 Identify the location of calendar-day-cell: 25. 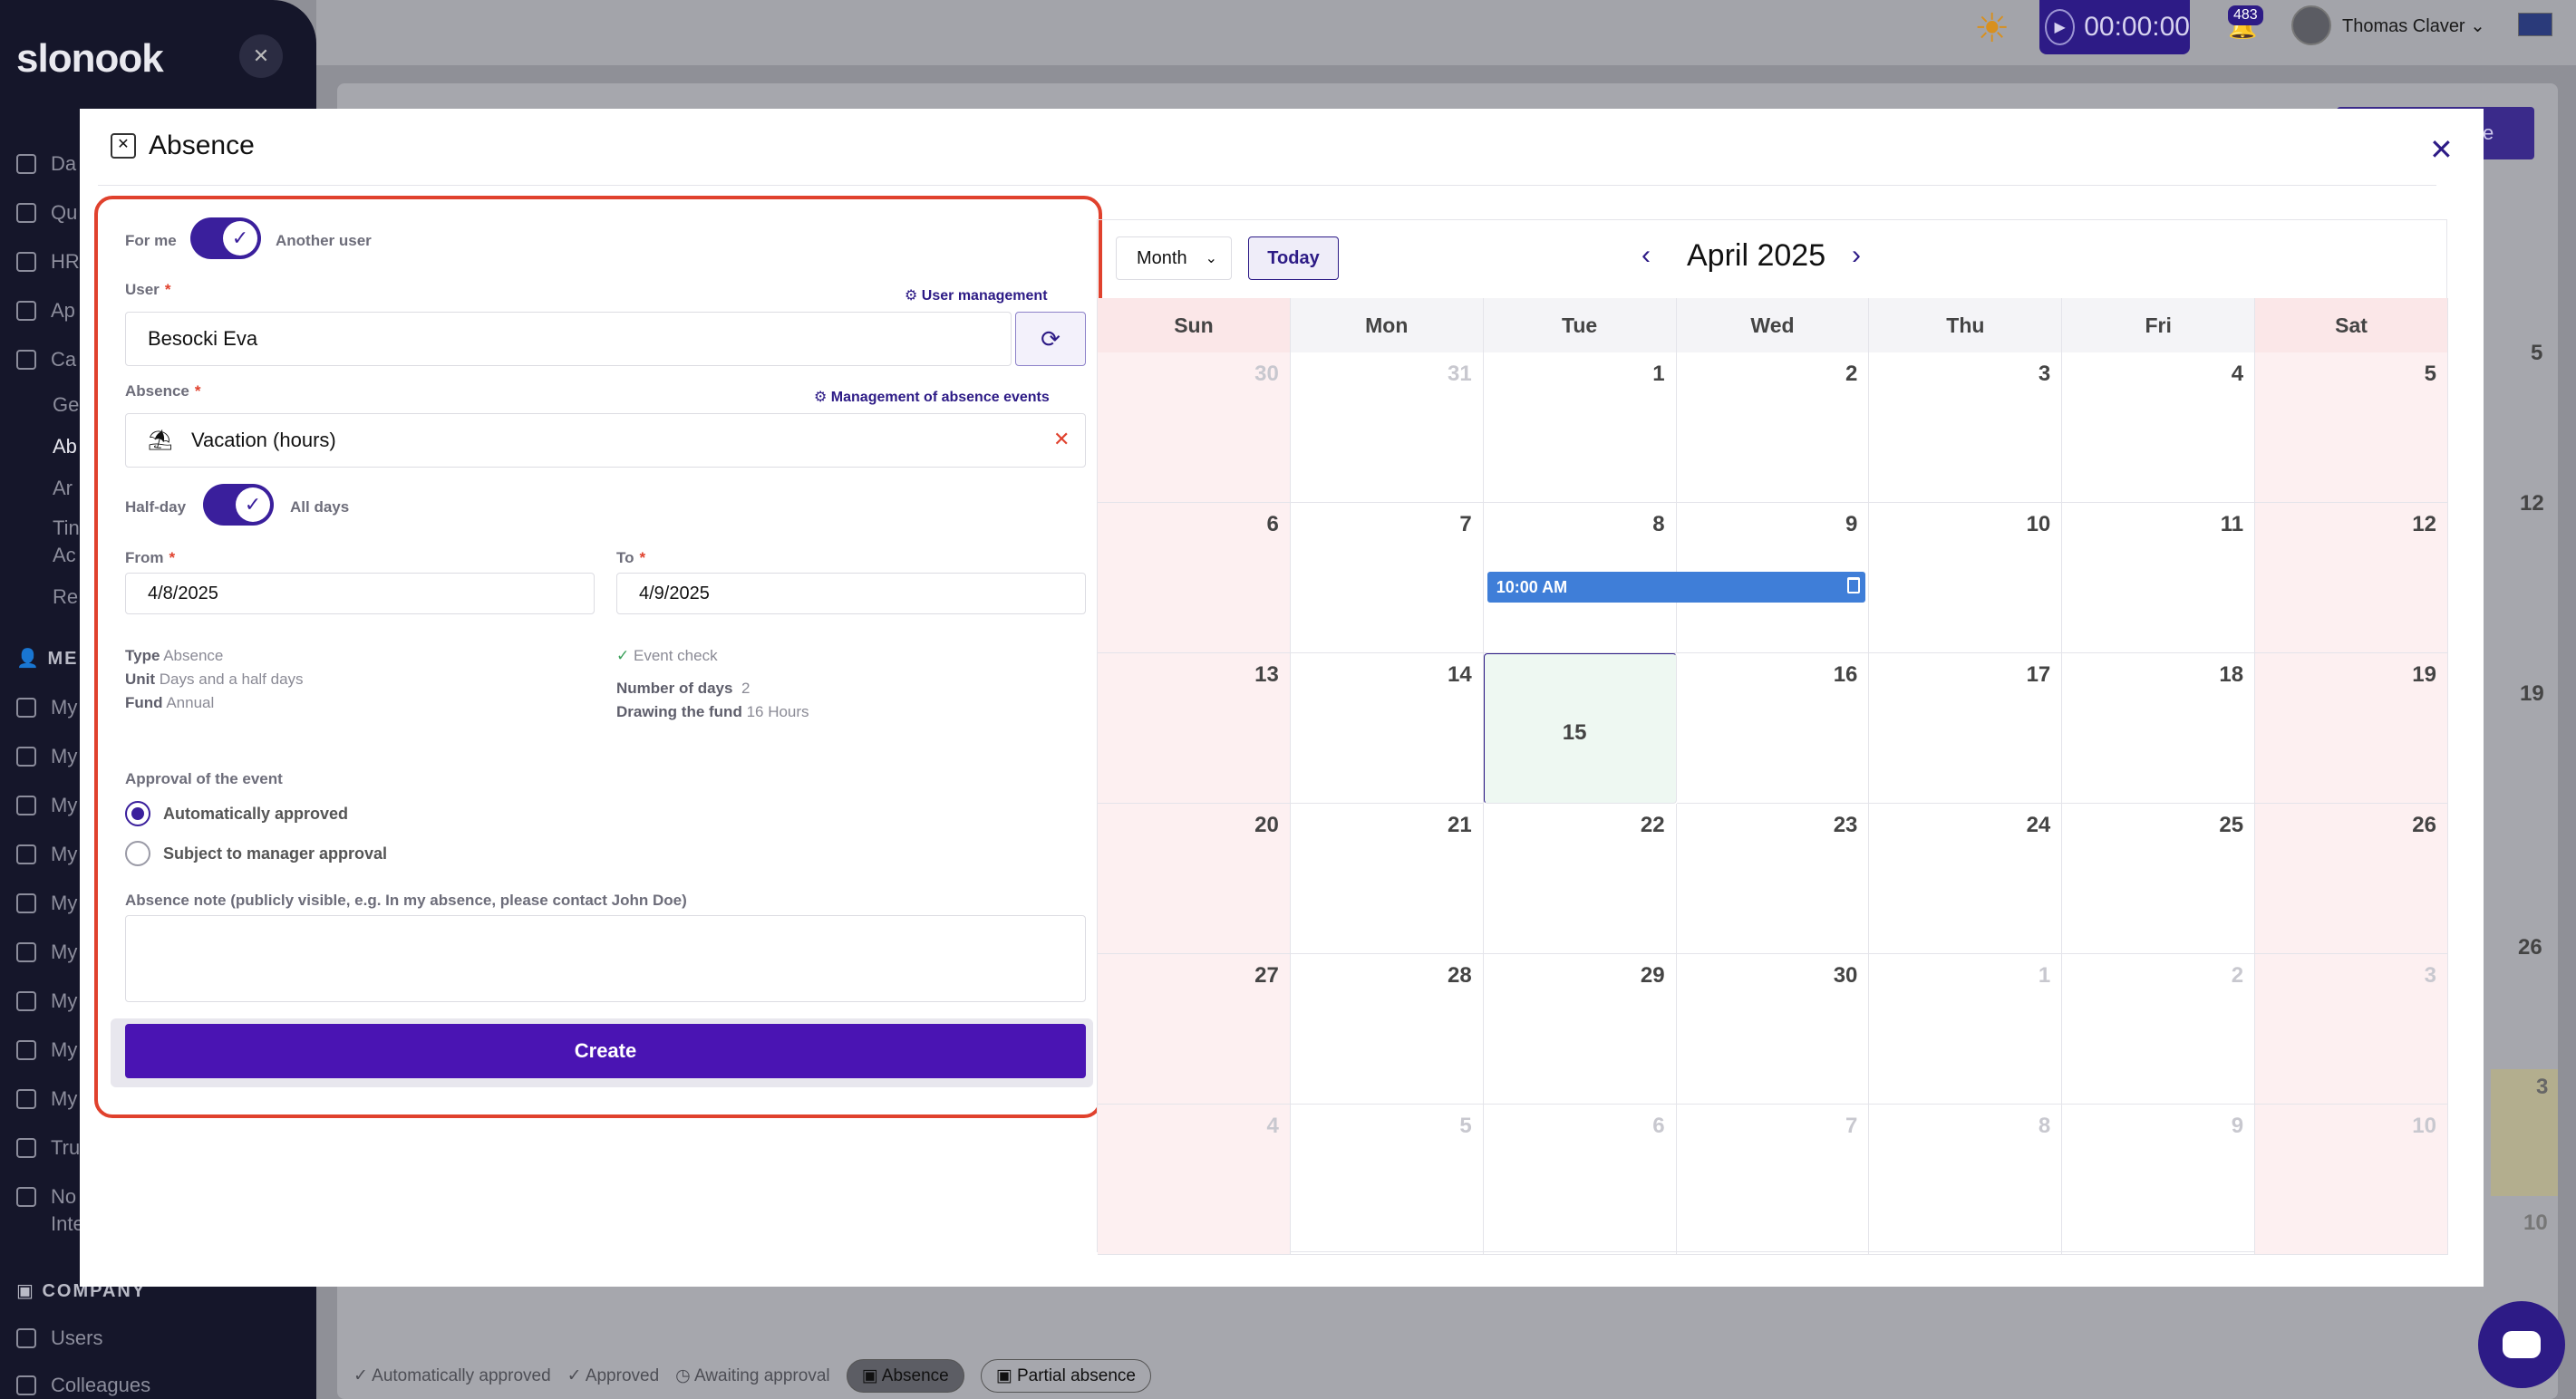
(2159, 879).